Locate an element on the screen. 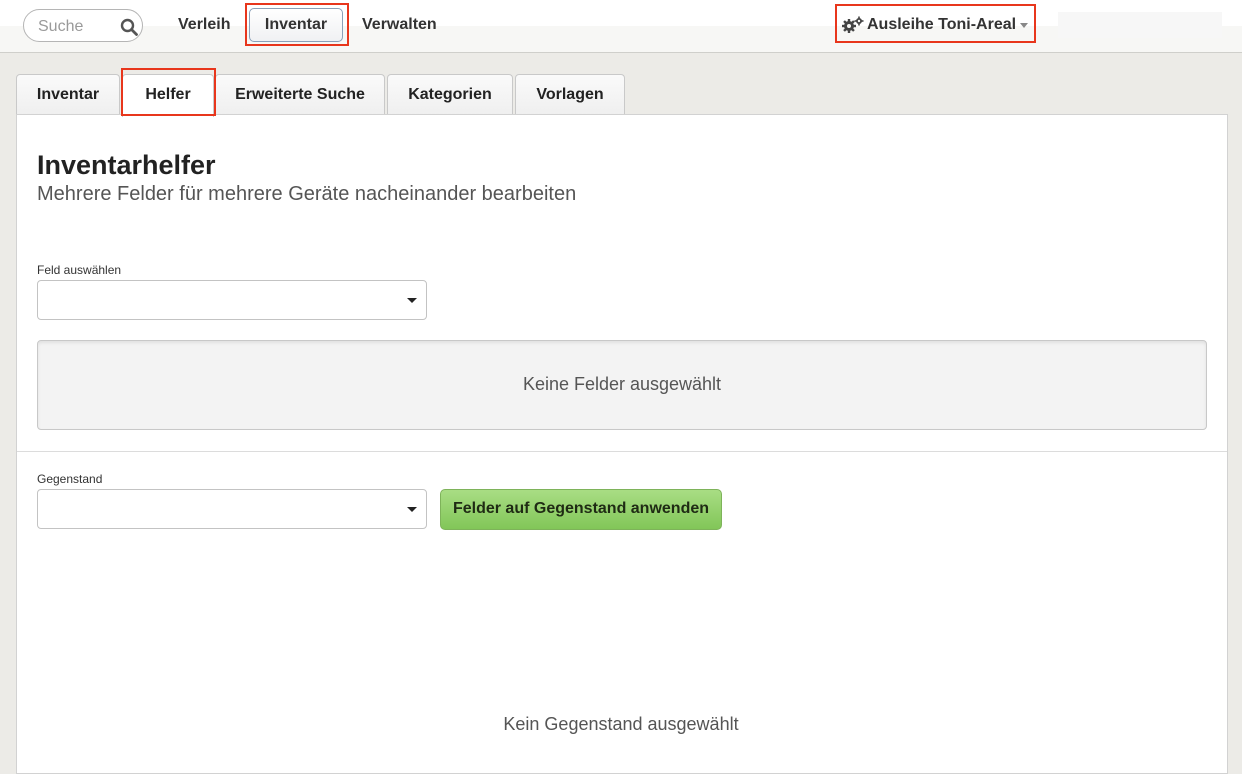  nav-link-inventar: Inventar is located at coordinates (296, 25).